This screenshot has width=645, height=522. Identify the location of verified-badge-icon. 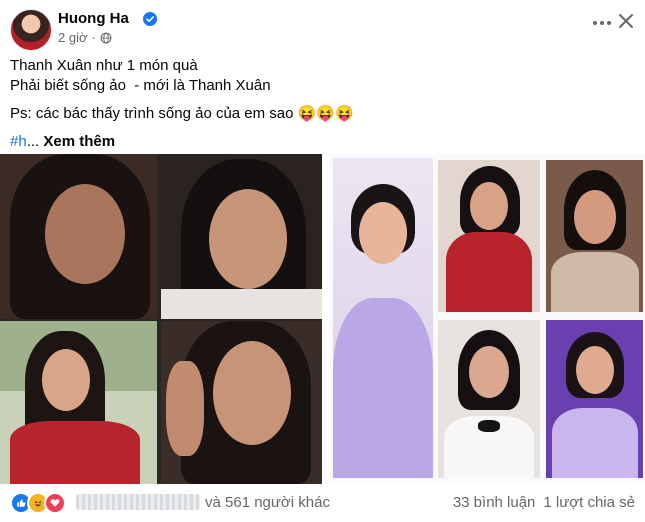
(150, 19).